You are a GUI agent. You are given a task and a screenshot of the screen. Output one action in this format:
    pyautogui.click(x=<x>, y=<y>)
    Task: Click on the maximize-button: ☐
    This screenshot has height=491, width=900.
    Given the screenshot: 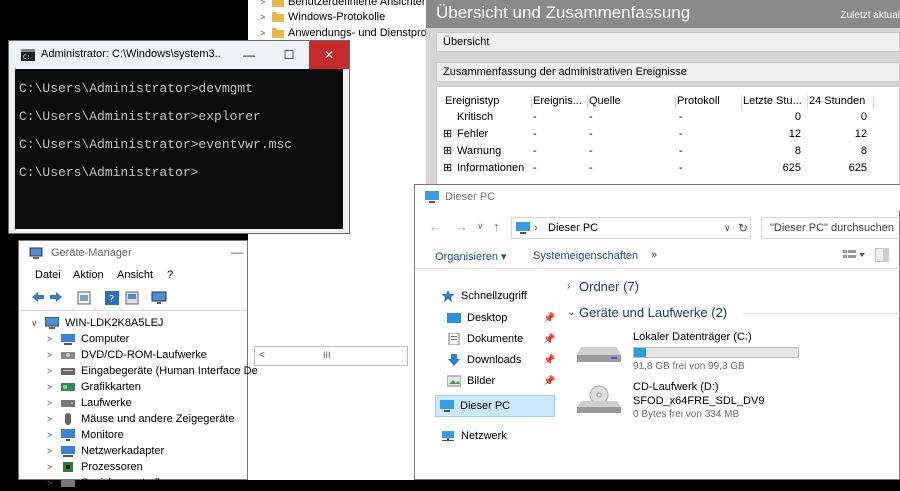 What is the action you would take?
    pyautogui.click(x=289, y=55)
    